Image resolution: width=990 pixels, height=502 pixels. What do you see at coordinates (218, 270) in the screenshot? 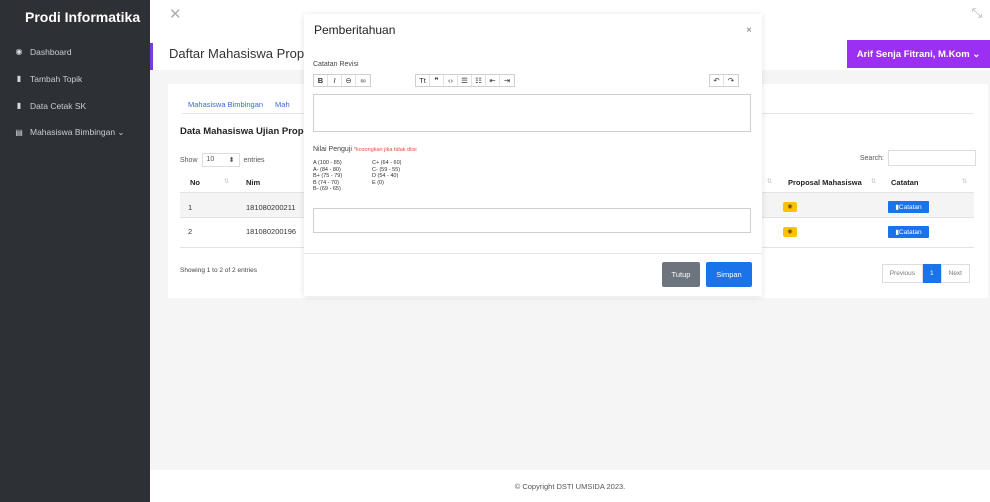
I see `table-info: Showing 1 to 2 of 2 entries` at bounding box center [218, 270].